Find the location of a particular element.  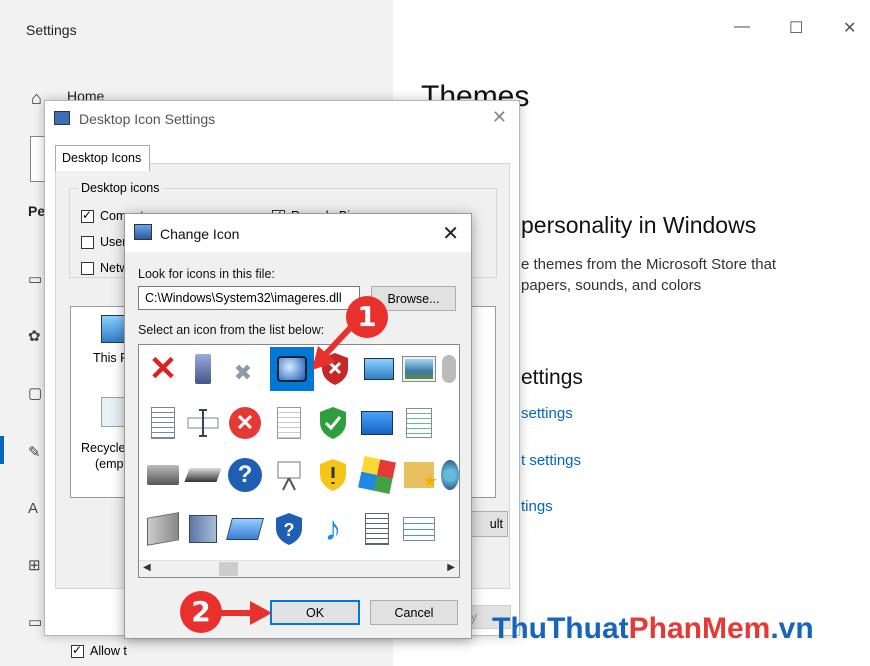

phone-icon is located at coordinates (203, 369).